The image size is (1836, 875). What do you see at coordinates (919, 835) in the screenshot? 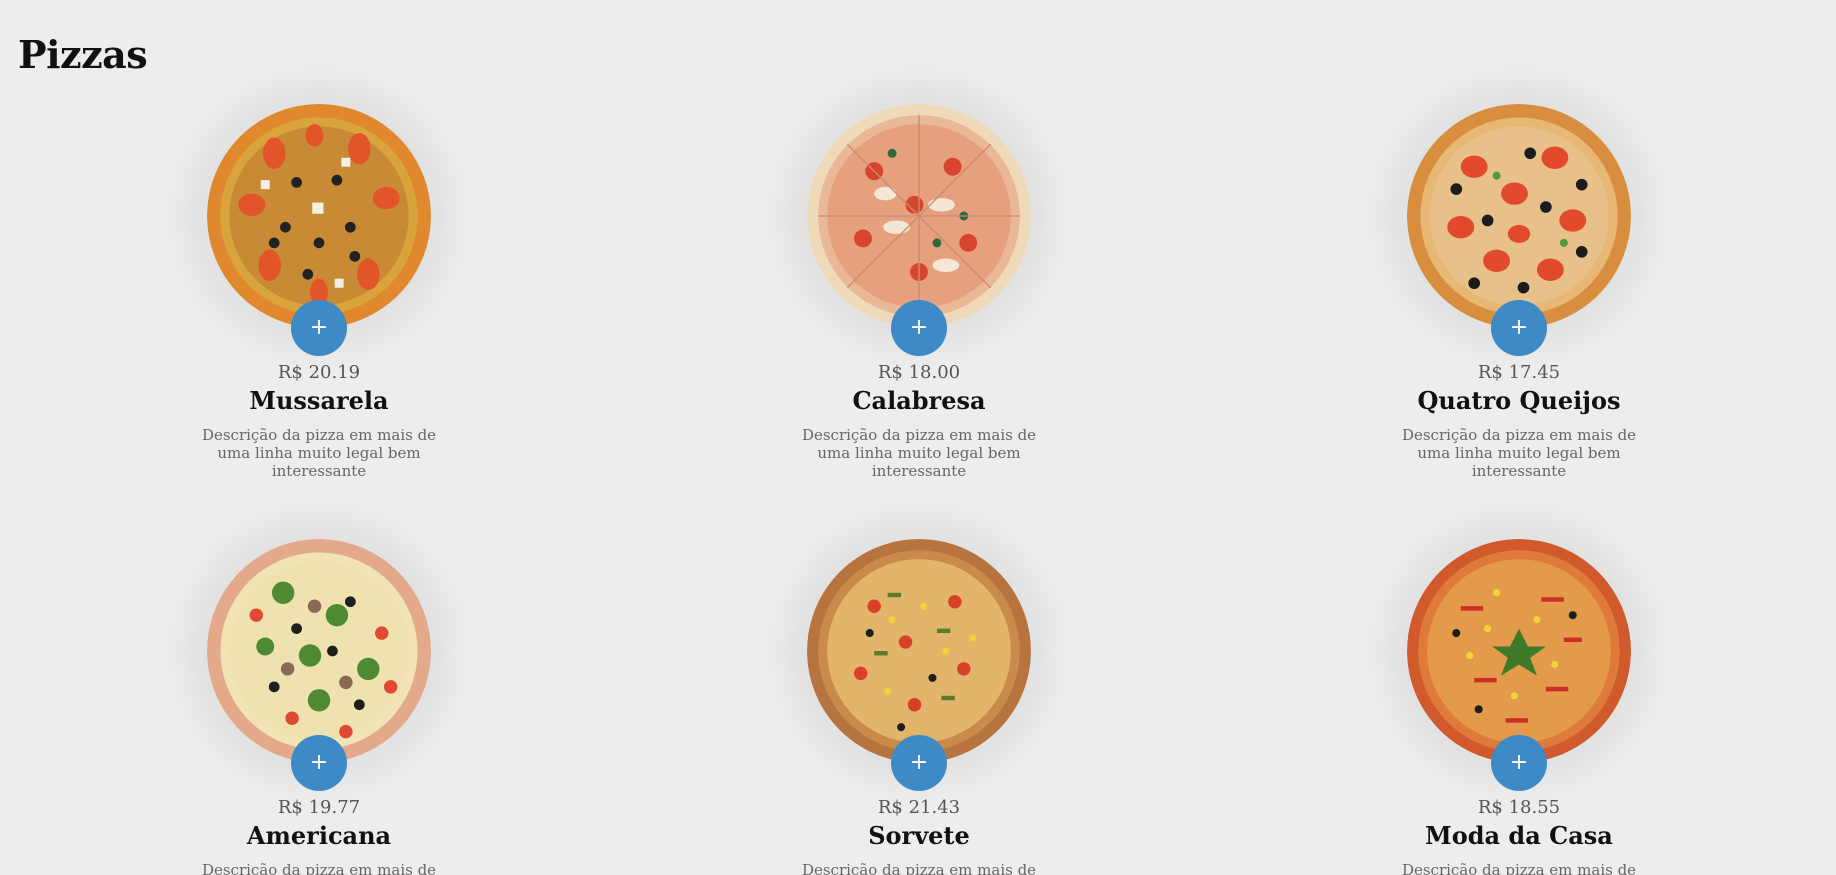
I see `pizza-name: Sorvete` at bounding box center [919, 835].